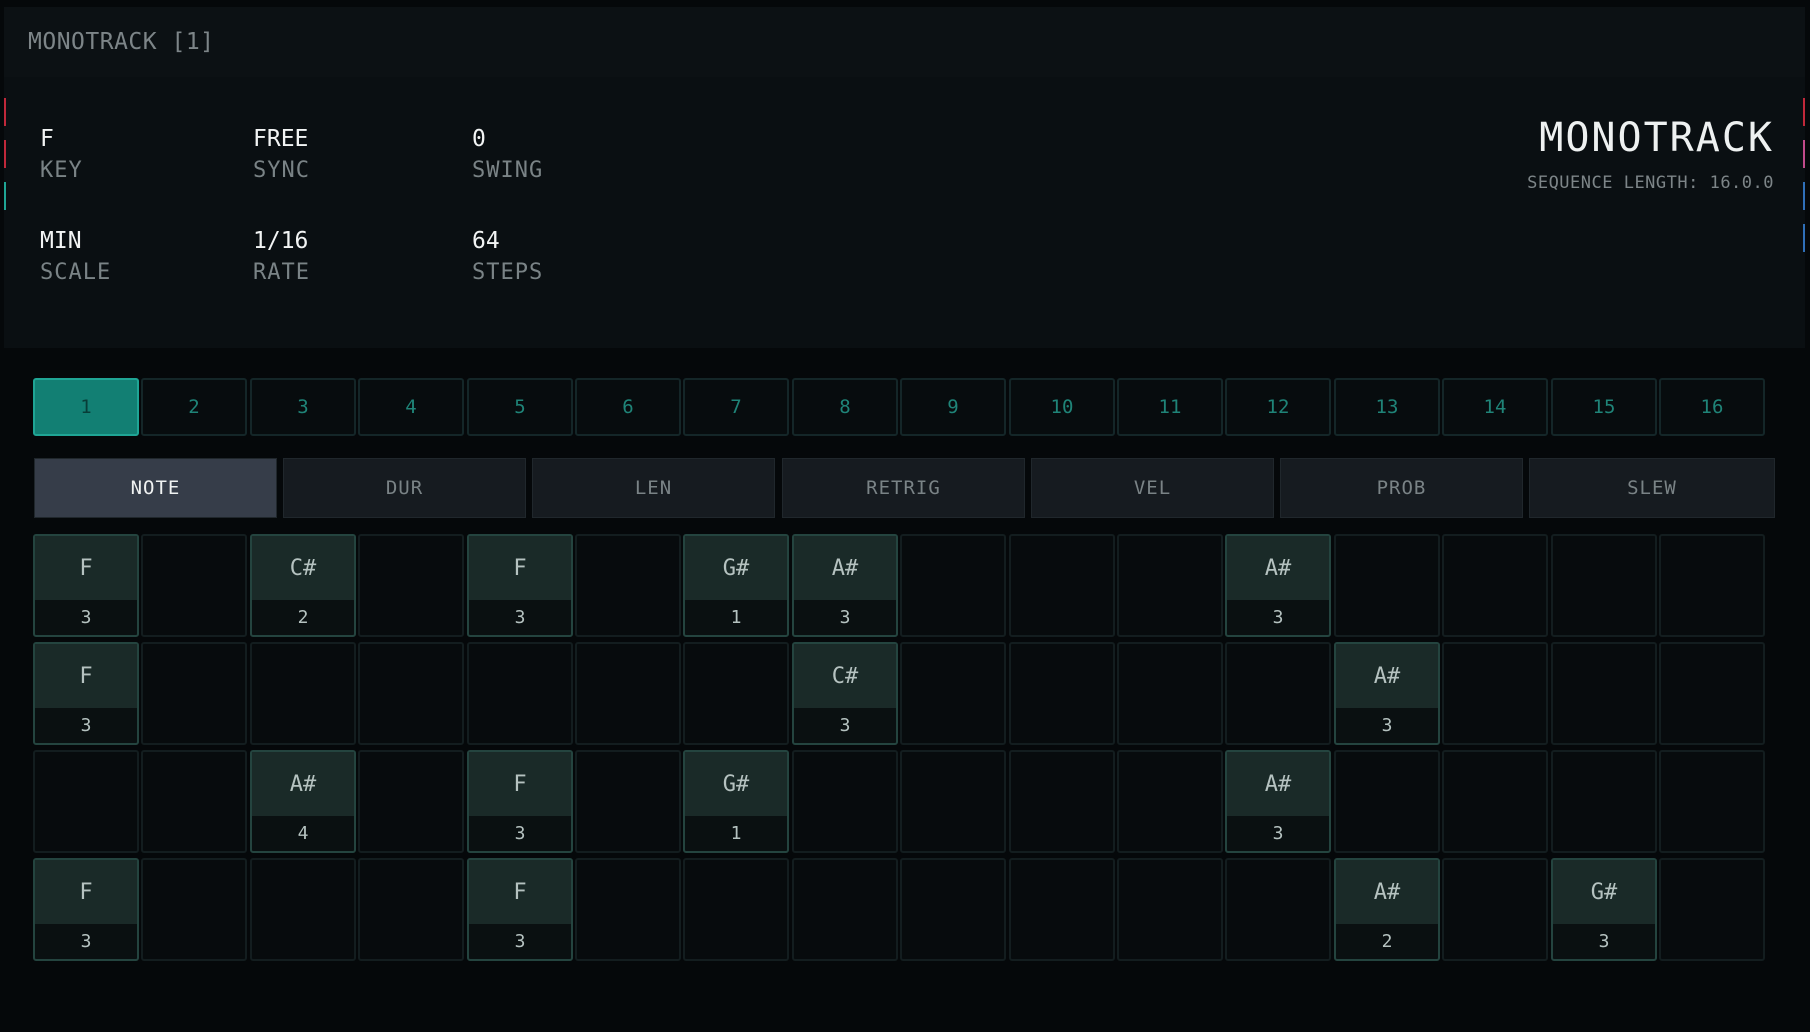 The height and width of the screenshot is (1032, 1810). Describe the element at coordinates (1170, 407) in the screenshot. I see `page-button-11: 11` at that location.